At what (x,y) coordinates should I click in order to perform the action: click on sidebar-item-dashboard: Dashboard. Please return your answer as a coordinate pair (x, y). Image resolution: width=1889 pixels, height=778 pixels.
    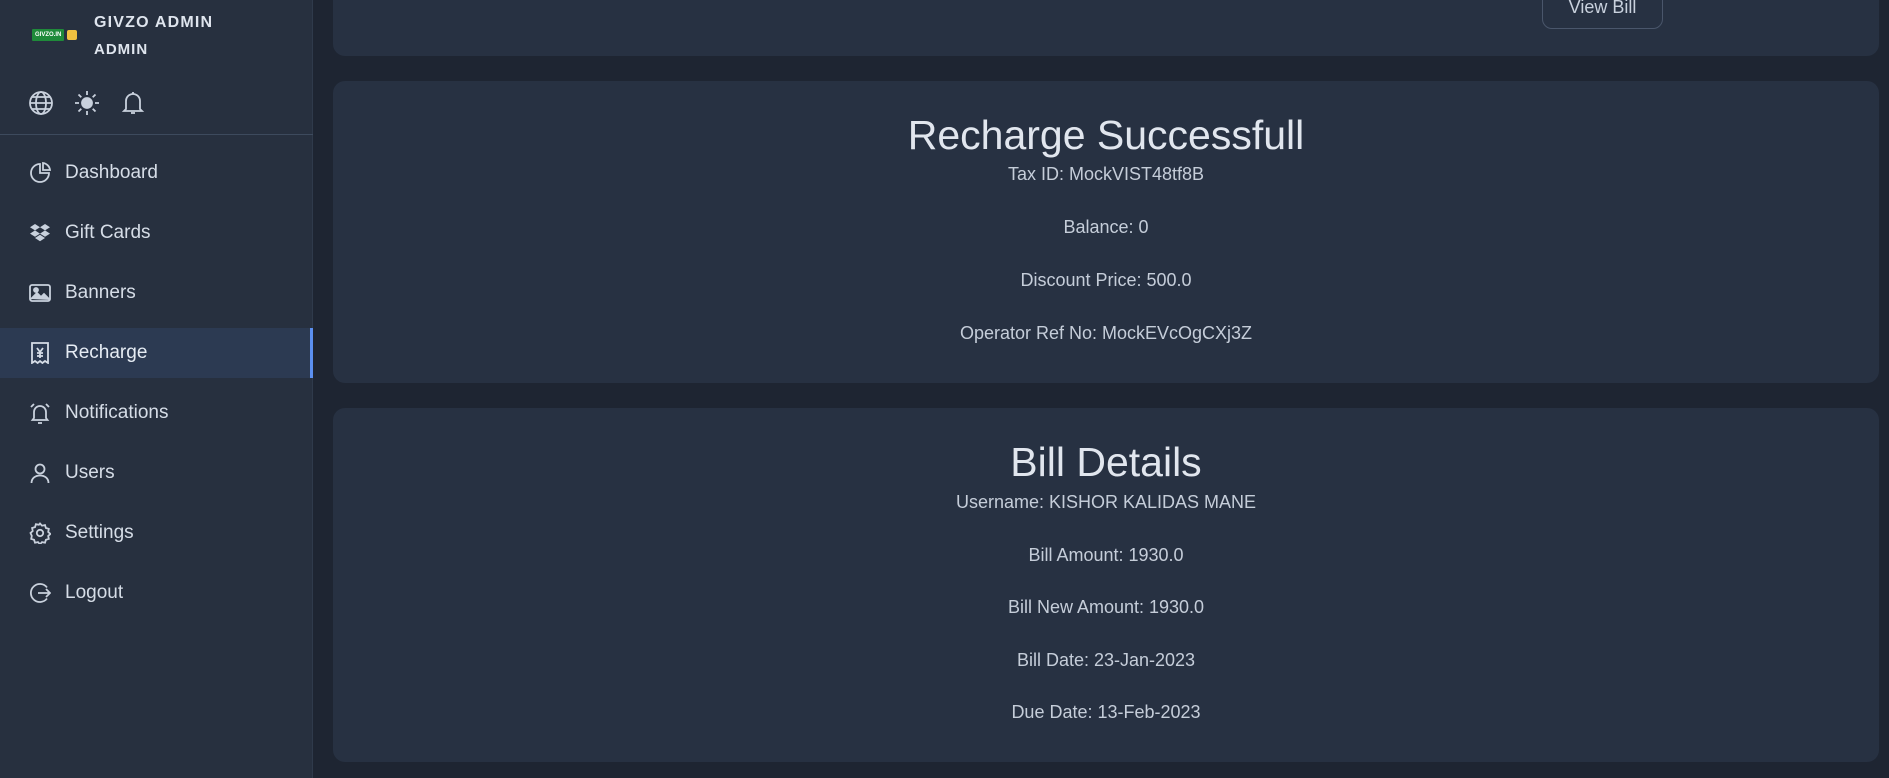
    Looking at the image, I should click on (156, 173).